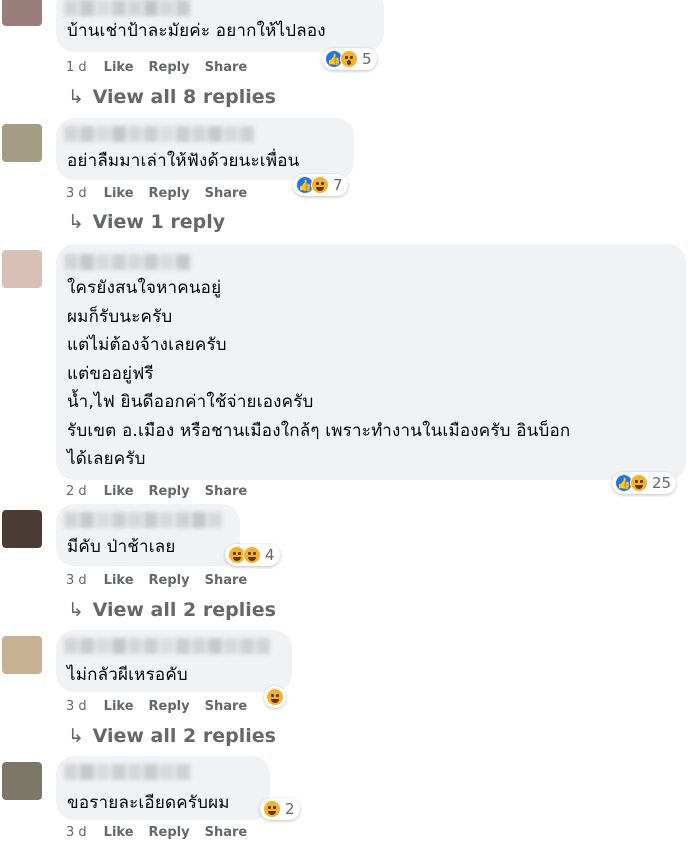 This screenshot has height=842, width=700. I want to click on comment-text: อย่าลืมมาเล่าให้ฟังด้วยนะเพื่อน, so click(183, 161).